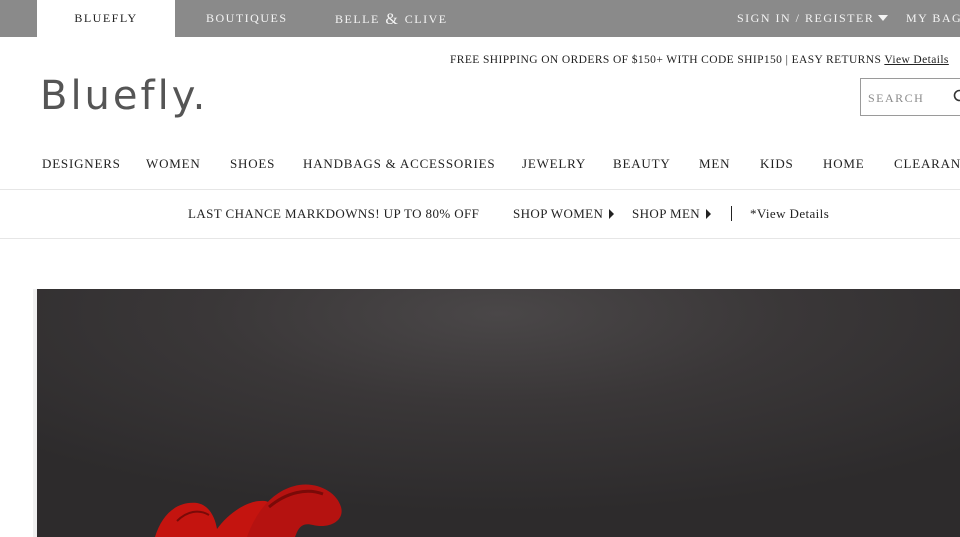  What do you see at coordinates (252, 164) in the screenshot?
I see `nav-shoes: SHOES` at bounding box center [252, 164].